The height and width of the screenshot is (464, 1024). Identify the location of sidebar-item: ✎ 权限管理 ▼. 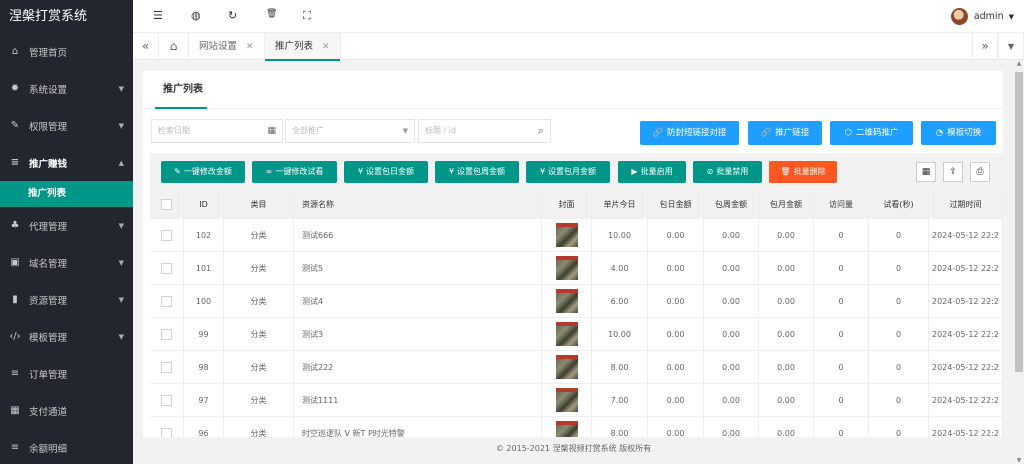
(66, 125).